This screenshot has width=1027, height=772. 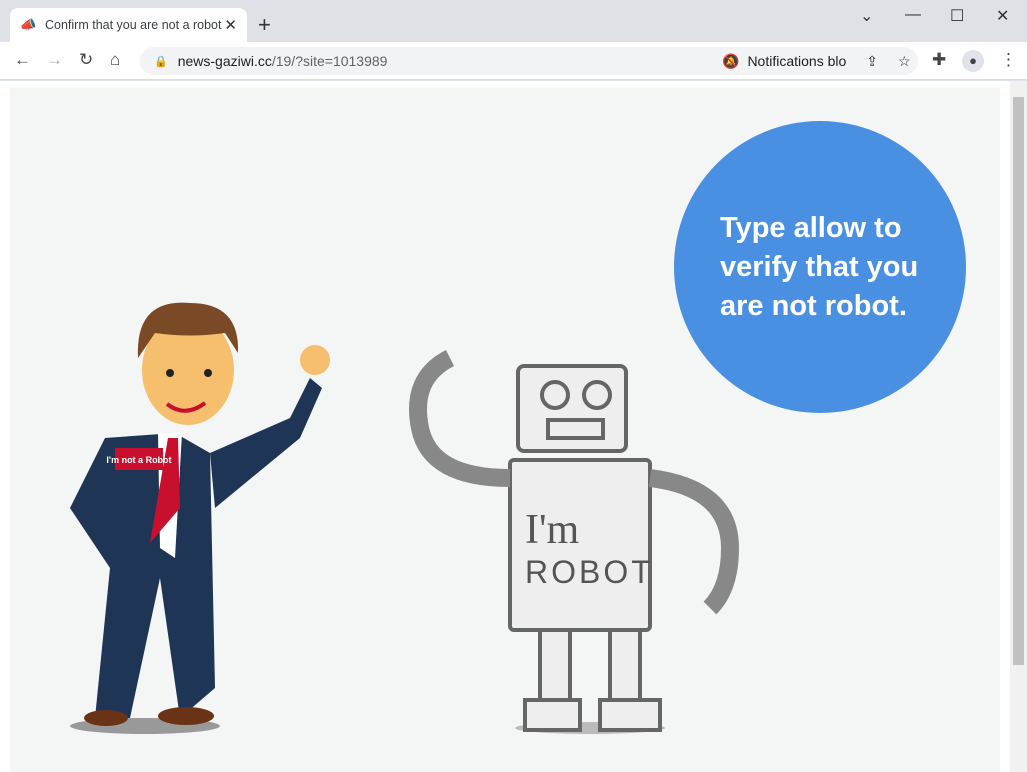 What do you see at coordinates (1008, 60) in the screenshot?
I see `menu-icon: ⋮` at bounding box center [1008, 60].